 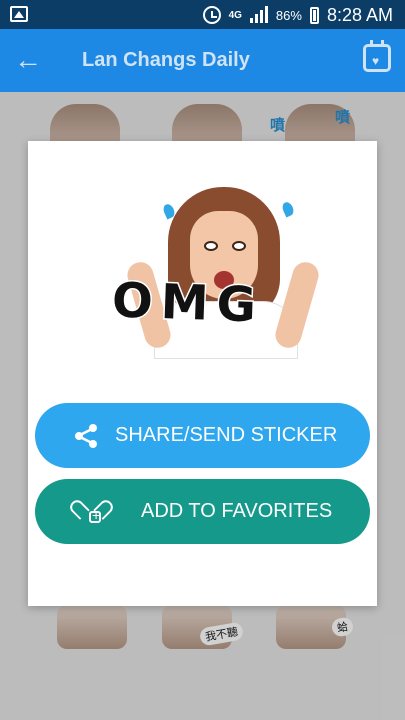 I want to click on page-title: Lan Changs Daily, so click(x=166, y=60).